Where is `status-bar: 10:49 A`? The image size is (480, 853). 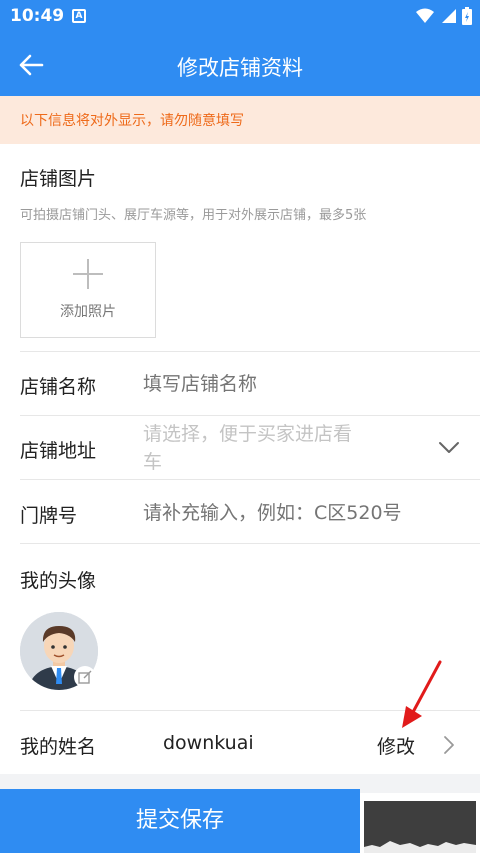
status-bar: 10:49 A is located at coordinates (240, 16).